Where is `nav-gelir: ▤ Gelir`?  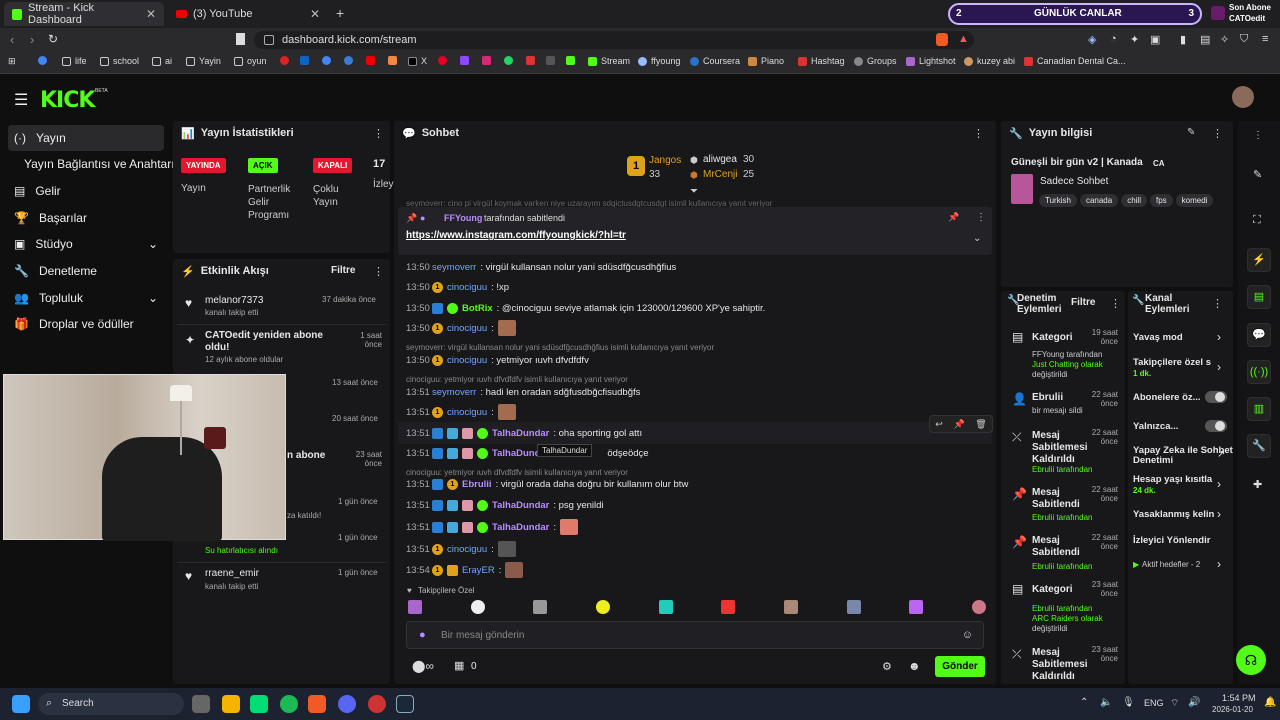 nav-gelir: ▤ Gelir is located at coordinates (86, 191).